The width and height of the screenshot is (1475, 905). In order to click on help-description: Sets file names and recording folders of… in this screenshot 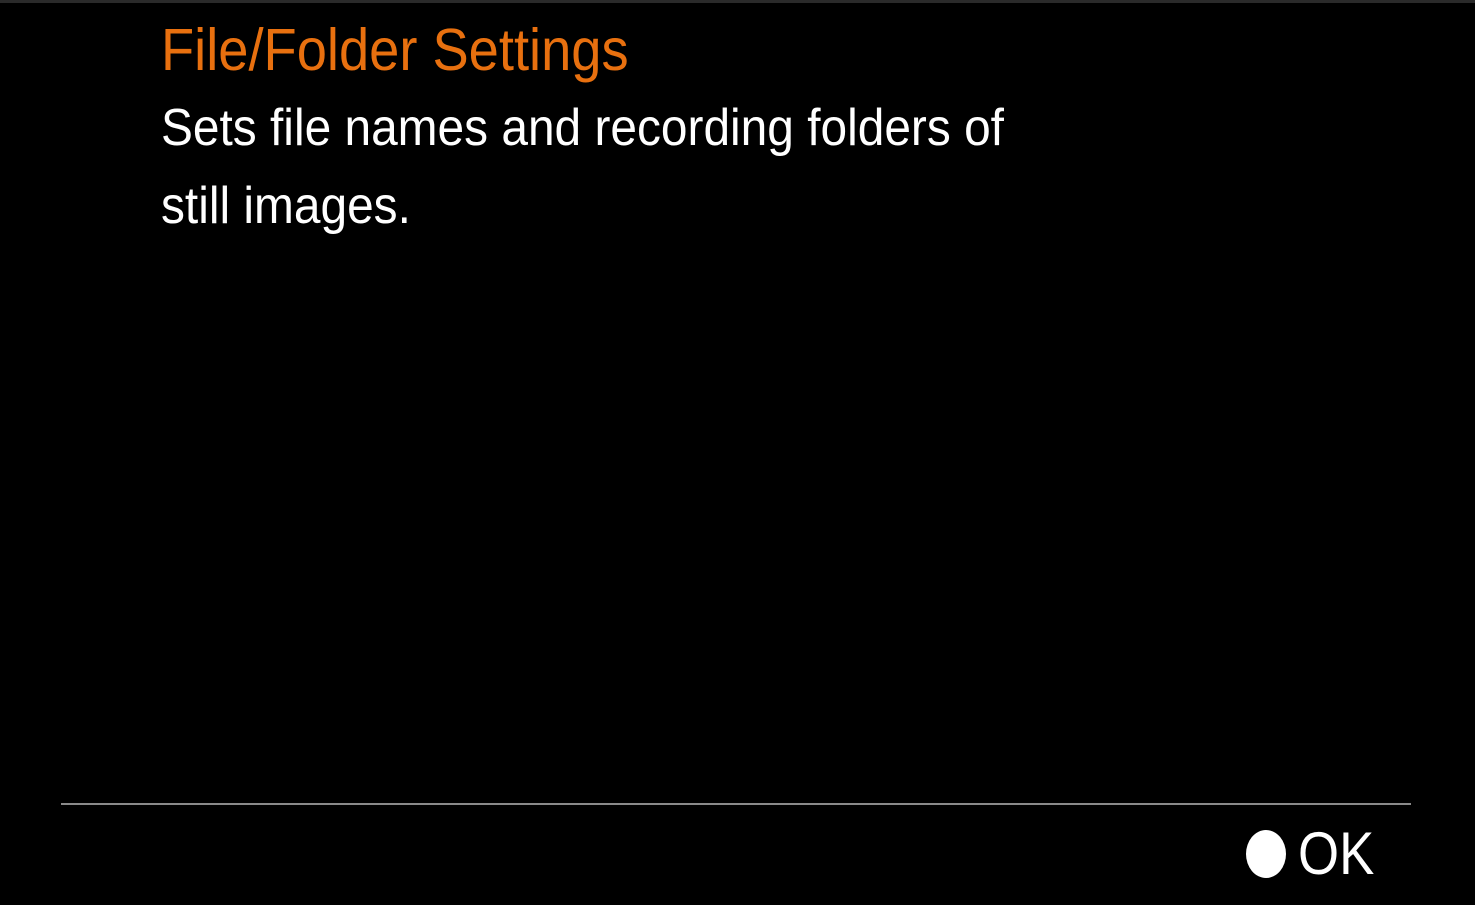, I will do `click(582, 167)`.